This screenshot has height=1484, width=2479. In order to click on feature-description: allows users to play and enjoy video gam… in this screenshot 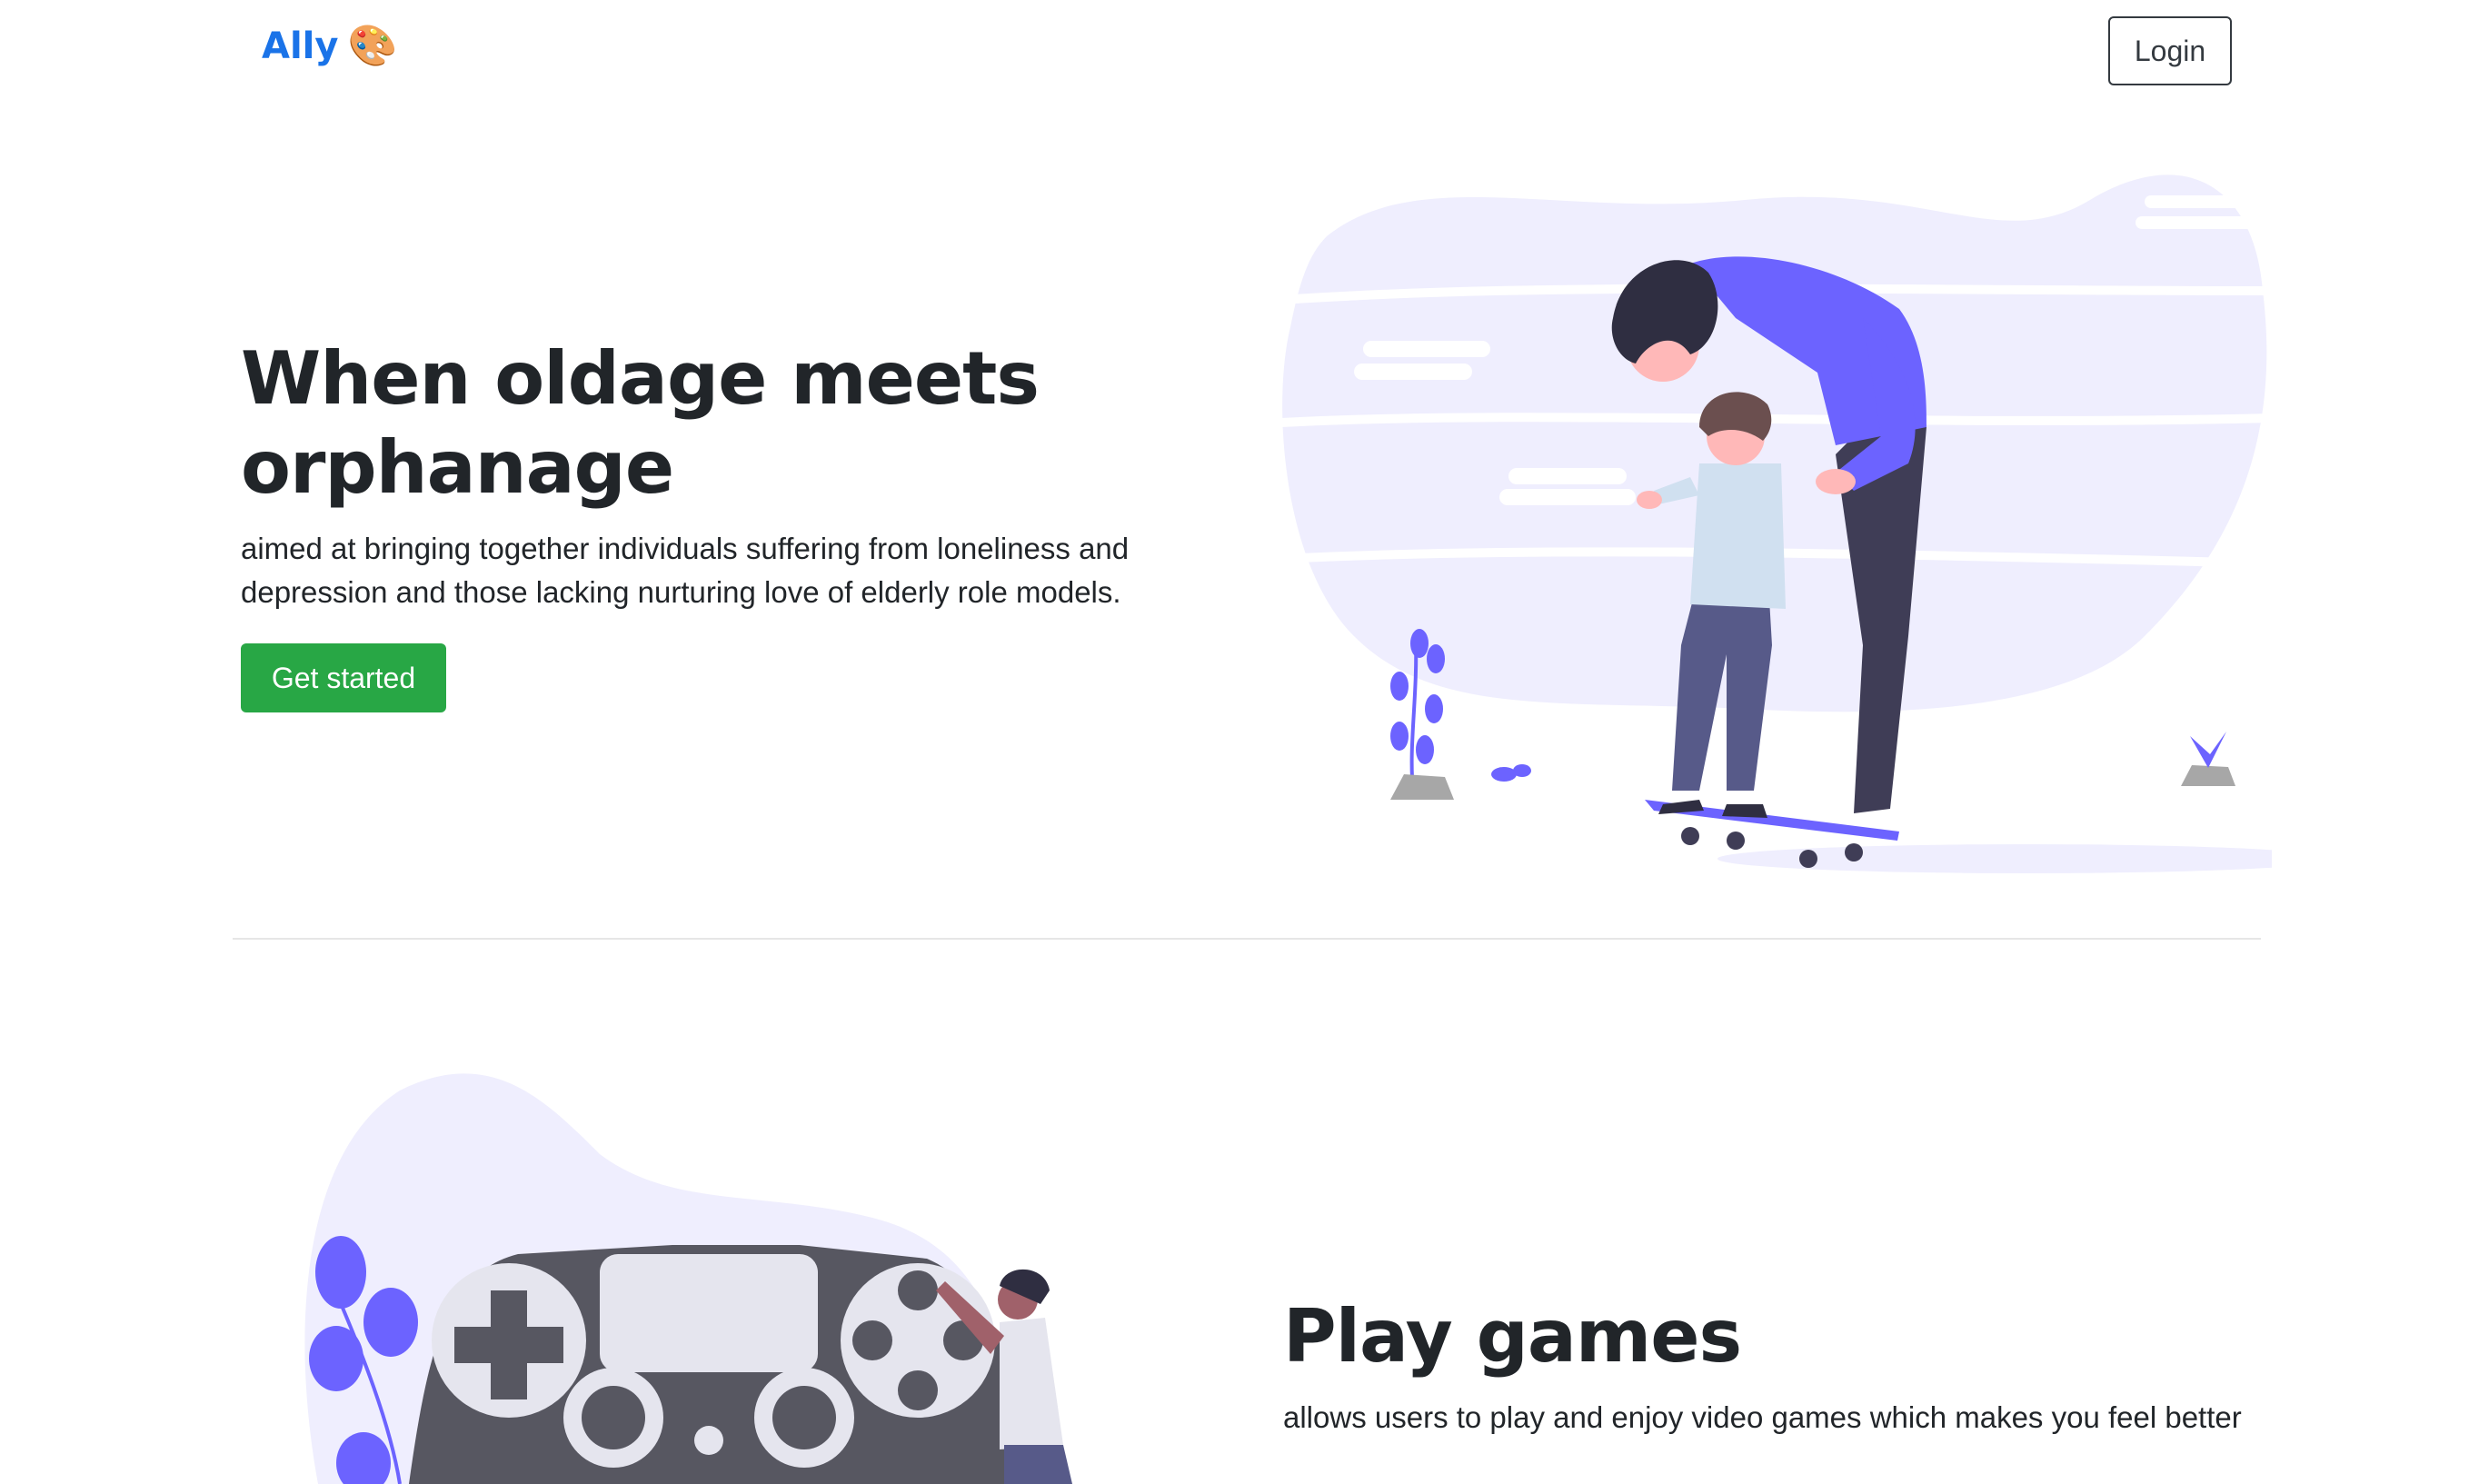, I will do `click(1762, 1417)`.